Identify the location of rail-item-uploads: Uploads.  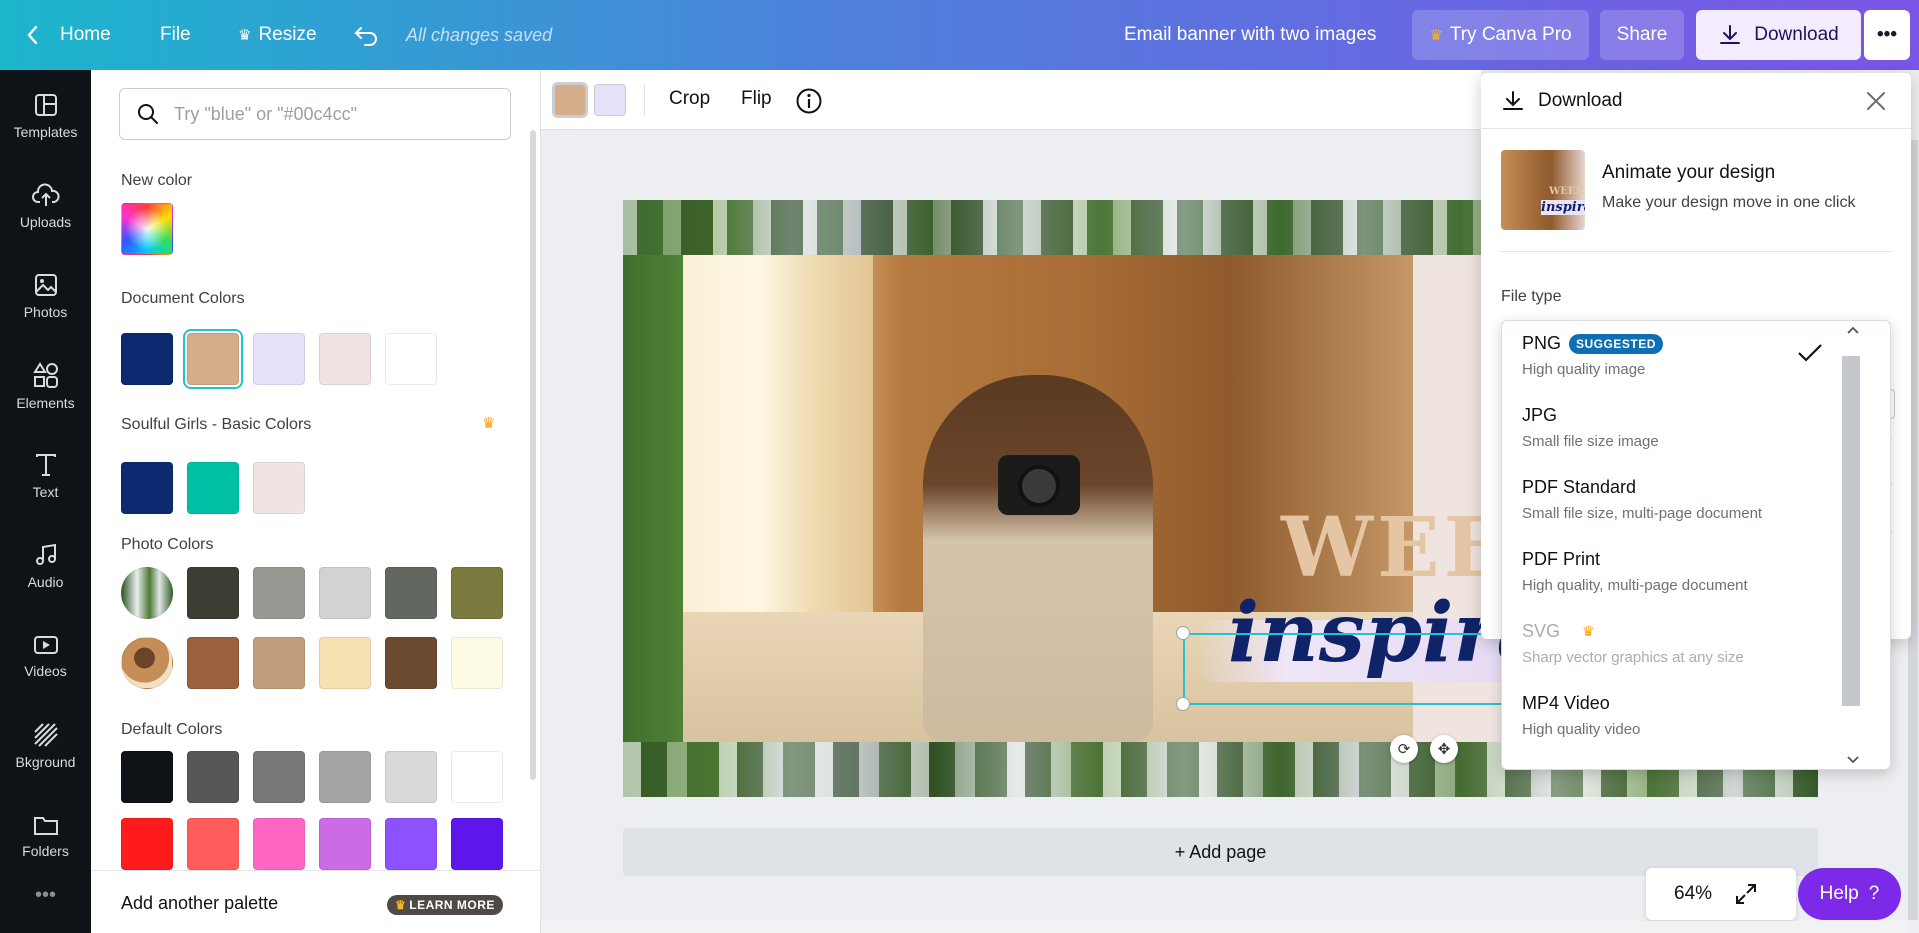
(45, 206).